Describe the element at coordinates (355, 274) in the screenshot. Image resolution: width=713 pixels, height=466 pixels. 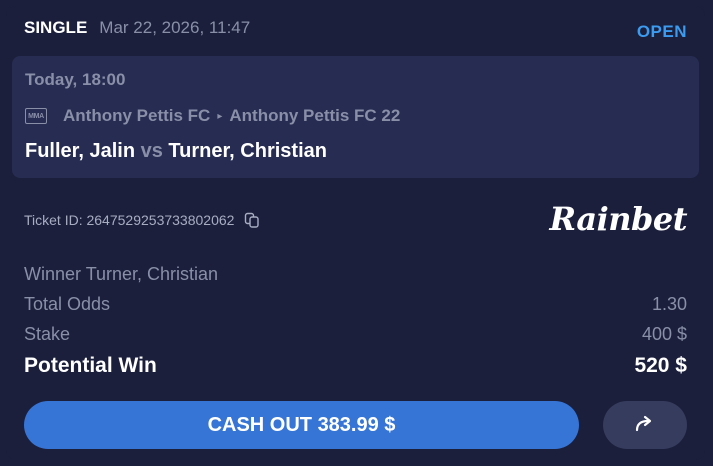
I see `selection-row: Winner Turner, Christian` at that location.